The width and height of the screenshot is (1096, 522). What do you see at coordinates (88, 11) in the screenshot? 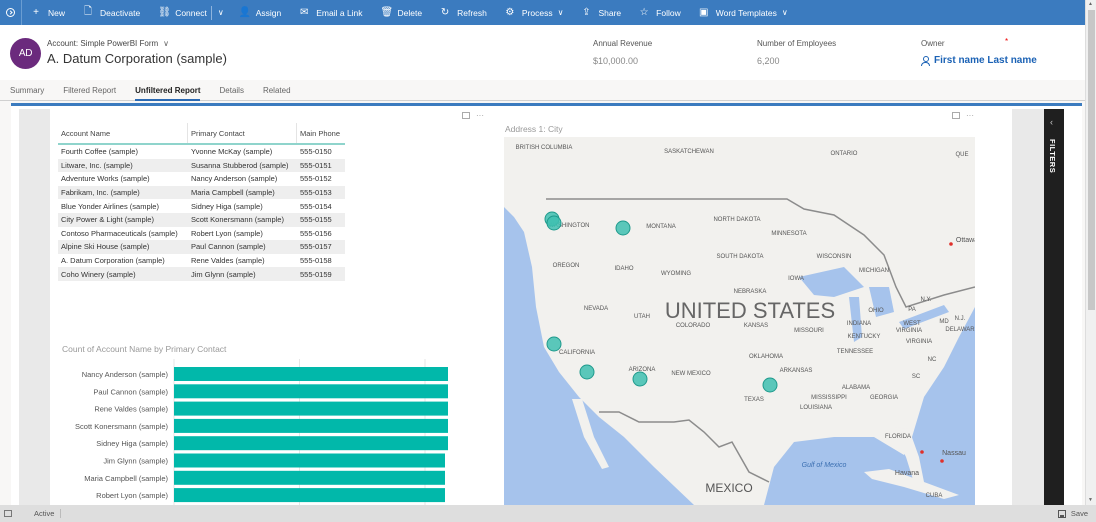
I see `deactivate-icon: 🗋` at bounding box center [88, 11].